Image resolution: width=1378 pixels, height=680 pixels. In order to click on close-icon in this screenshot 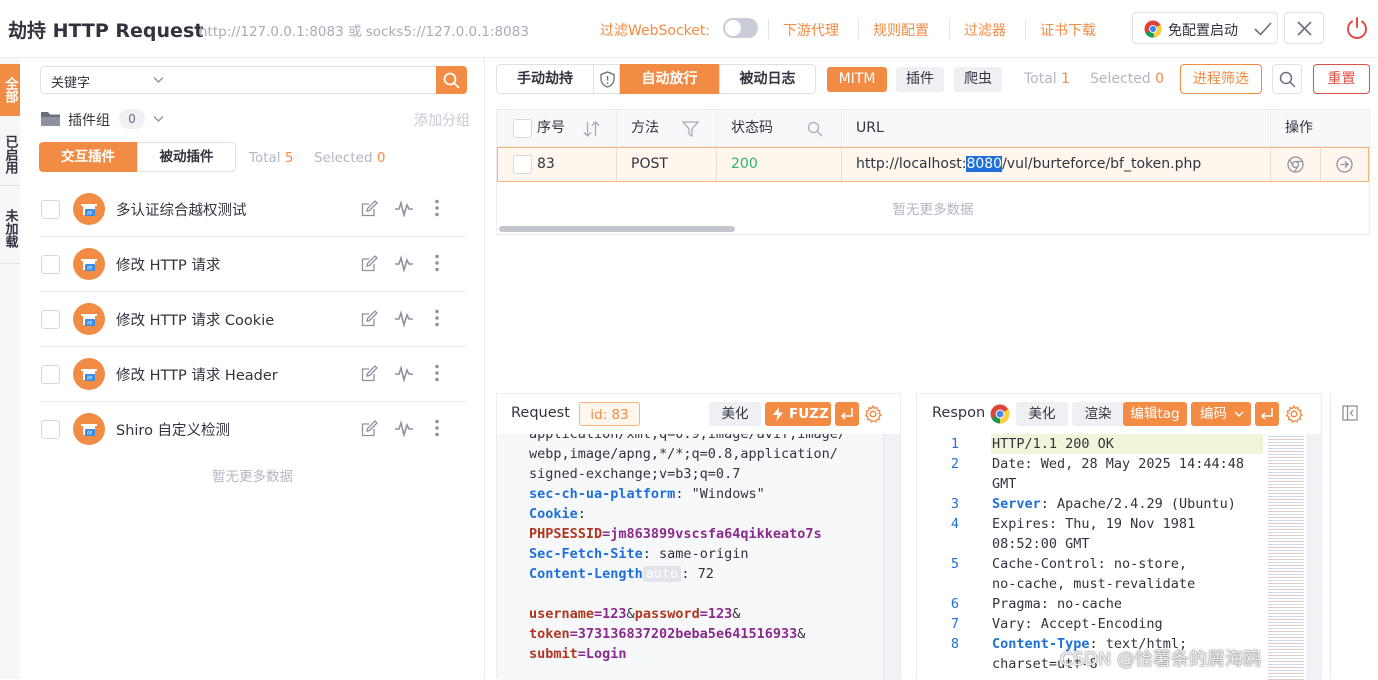, I will do `click(1304, 28)`.